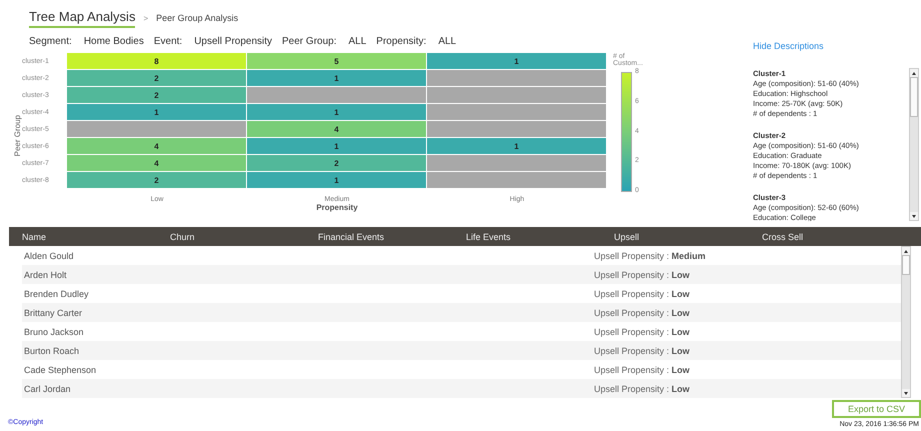 The width and height of the screenshot is (921, 431). What do you see at coordinates (337, 207) in the screenshot?
I see `x-axis-label: Propensity` at bounding box center [337, 207].